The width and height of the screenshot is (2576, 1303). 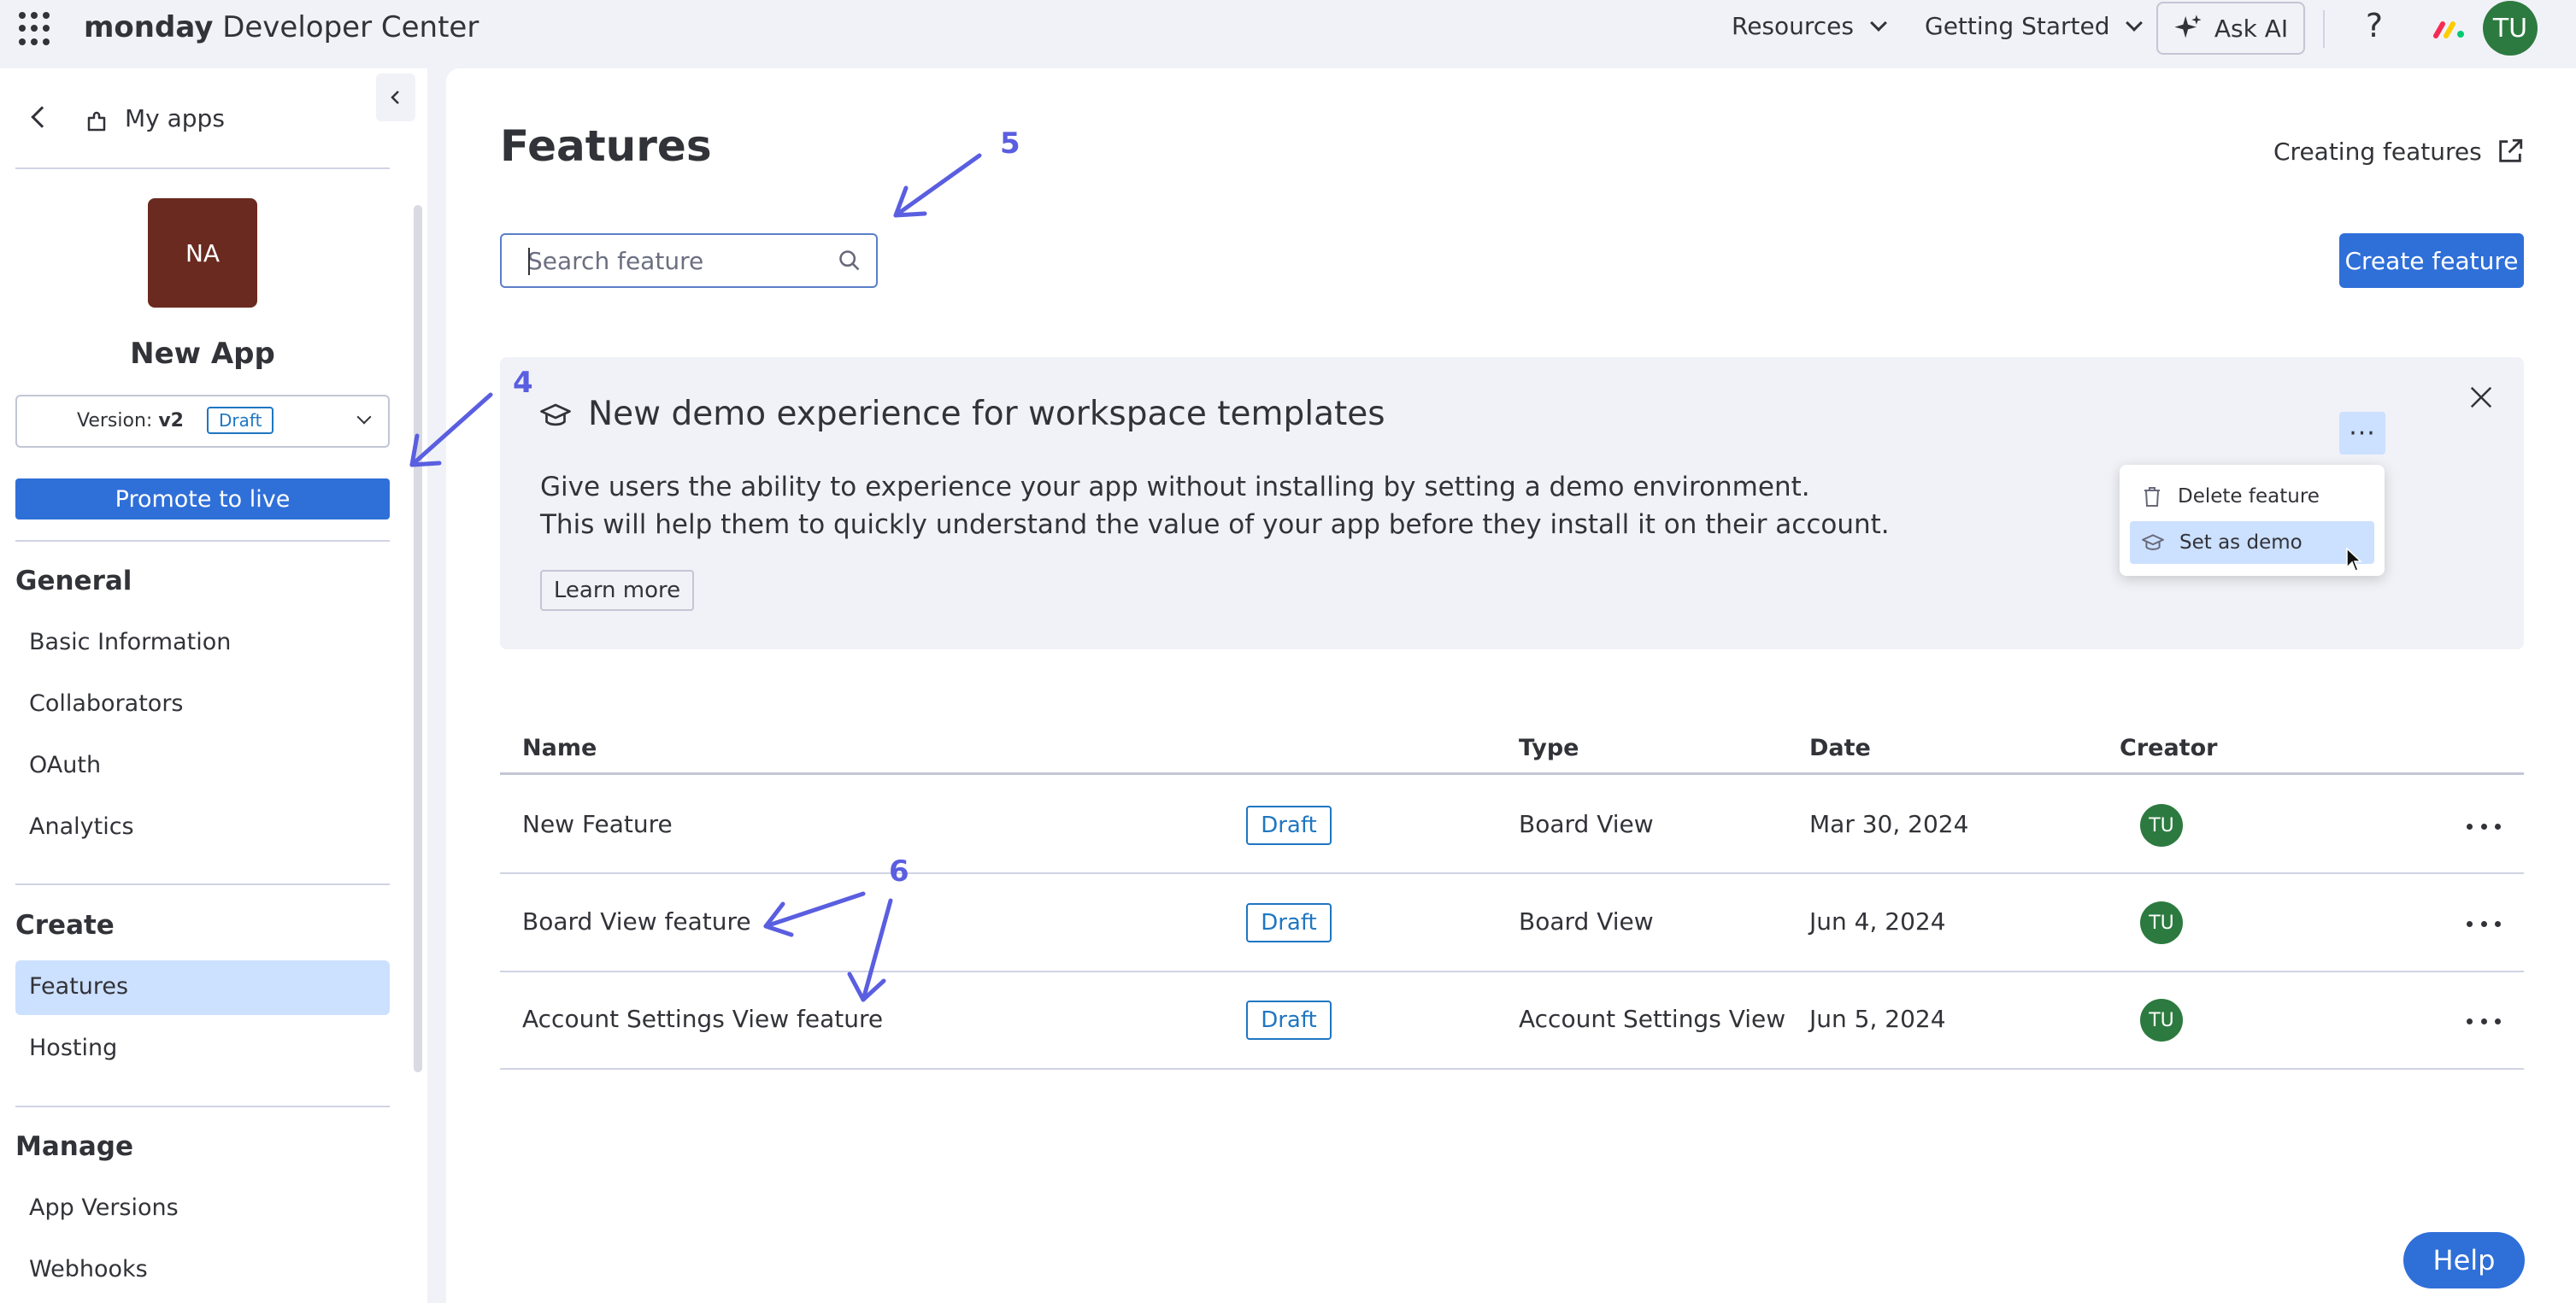 I want to click on ask-ai-button: Ask AI, so click(x=2230, y=28).